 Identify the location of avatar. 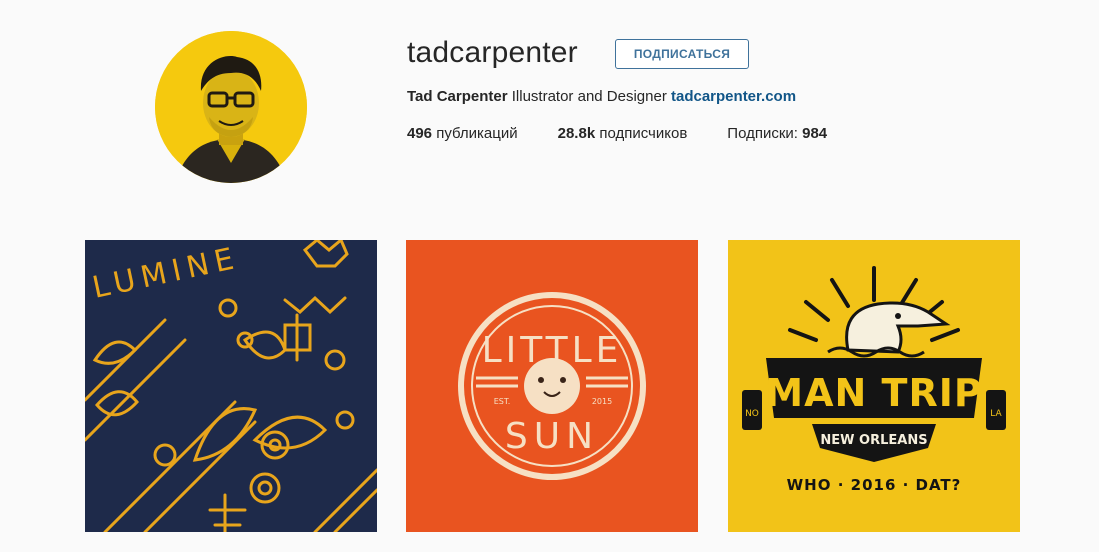
(231, 107).